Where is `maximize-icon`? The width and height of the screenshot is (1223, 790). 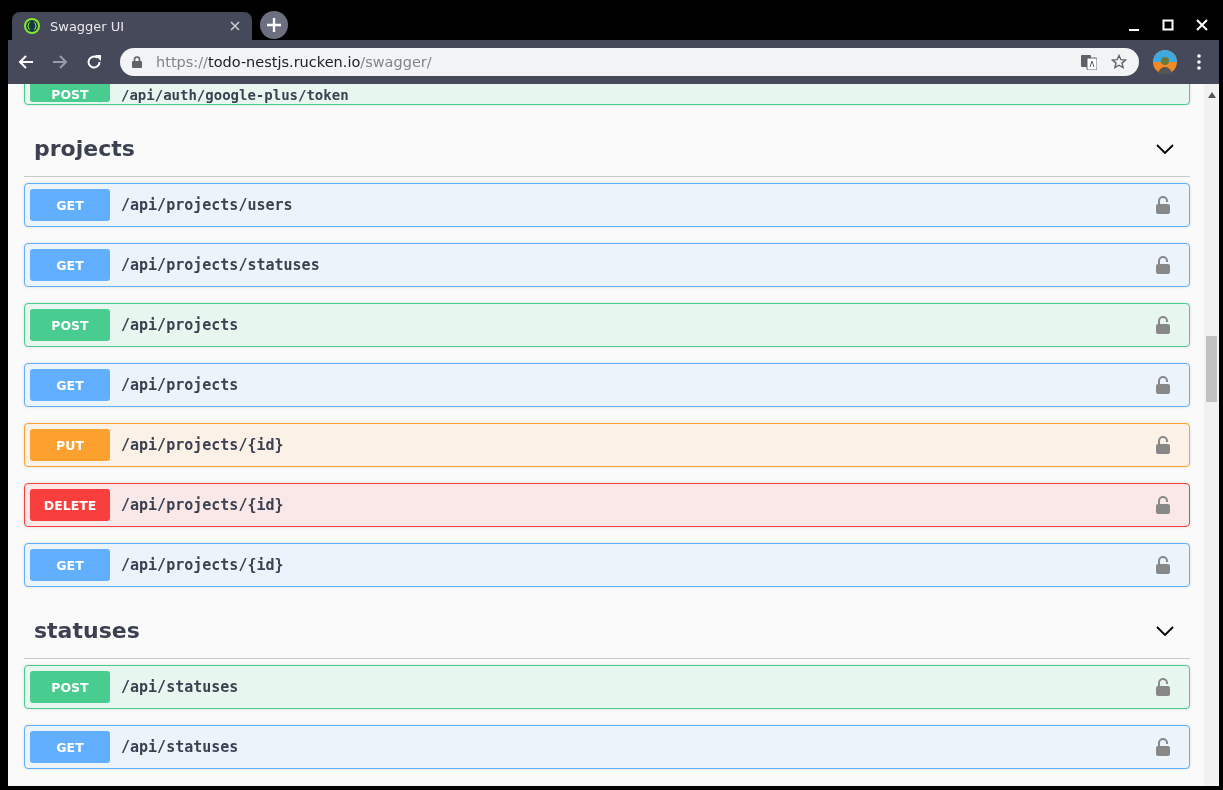
maximize-icon is located at coordinates (1168, 25).